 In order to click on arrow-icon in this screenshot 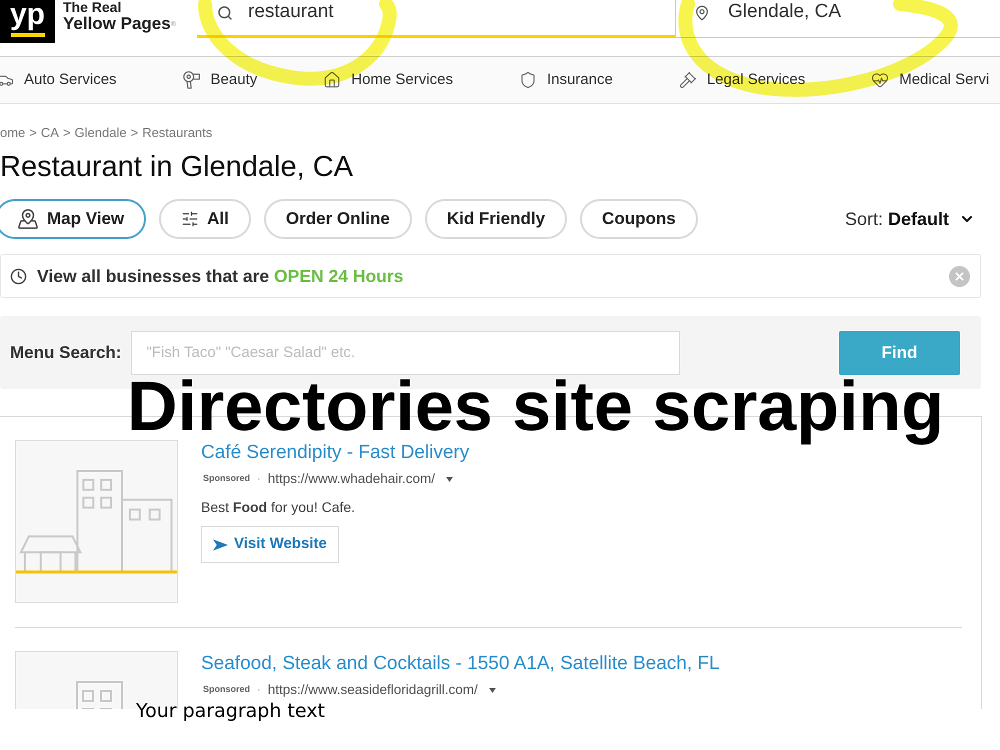, I will do `click(220, 544)`.